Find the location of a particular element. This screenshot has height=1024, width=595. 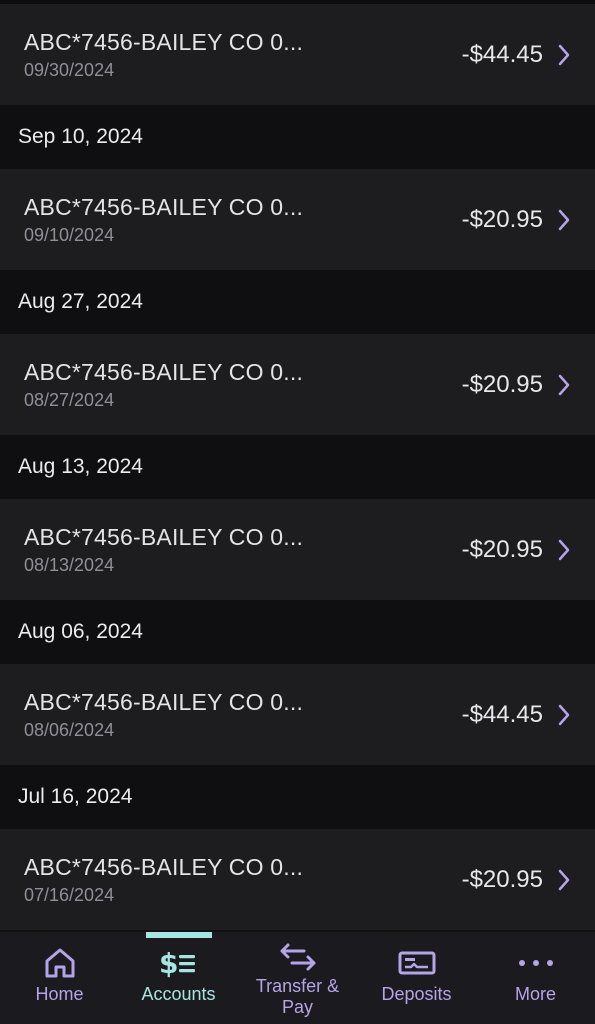

nav-item-more: More is located at coordinates (535, 978).